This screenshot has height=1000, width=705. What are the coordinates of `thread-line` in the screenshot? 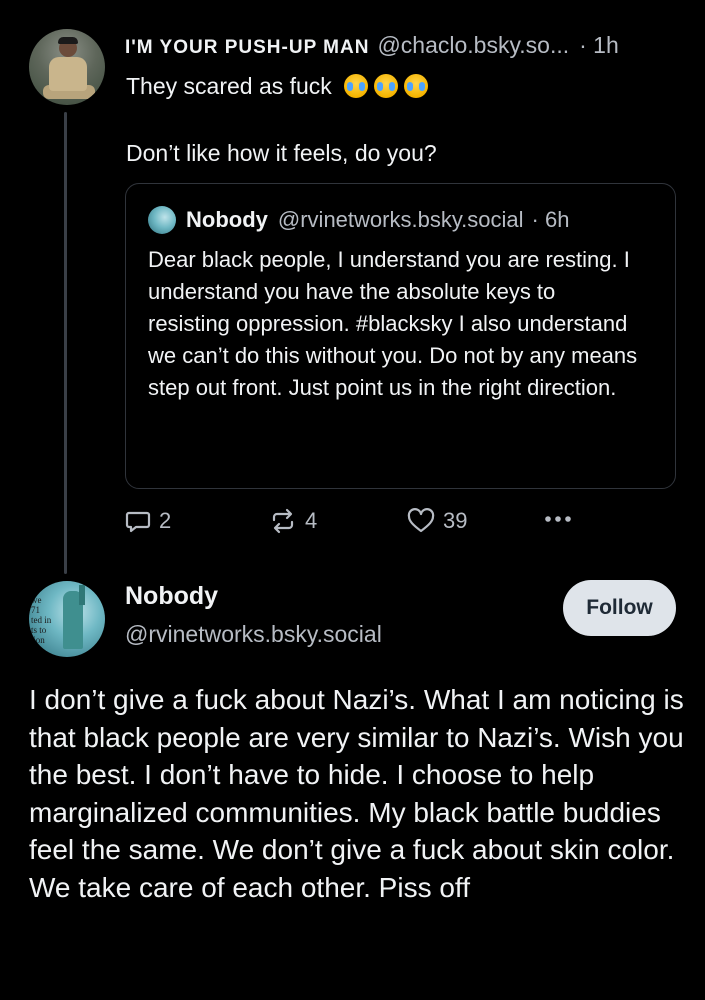 It's located at (65, 343).